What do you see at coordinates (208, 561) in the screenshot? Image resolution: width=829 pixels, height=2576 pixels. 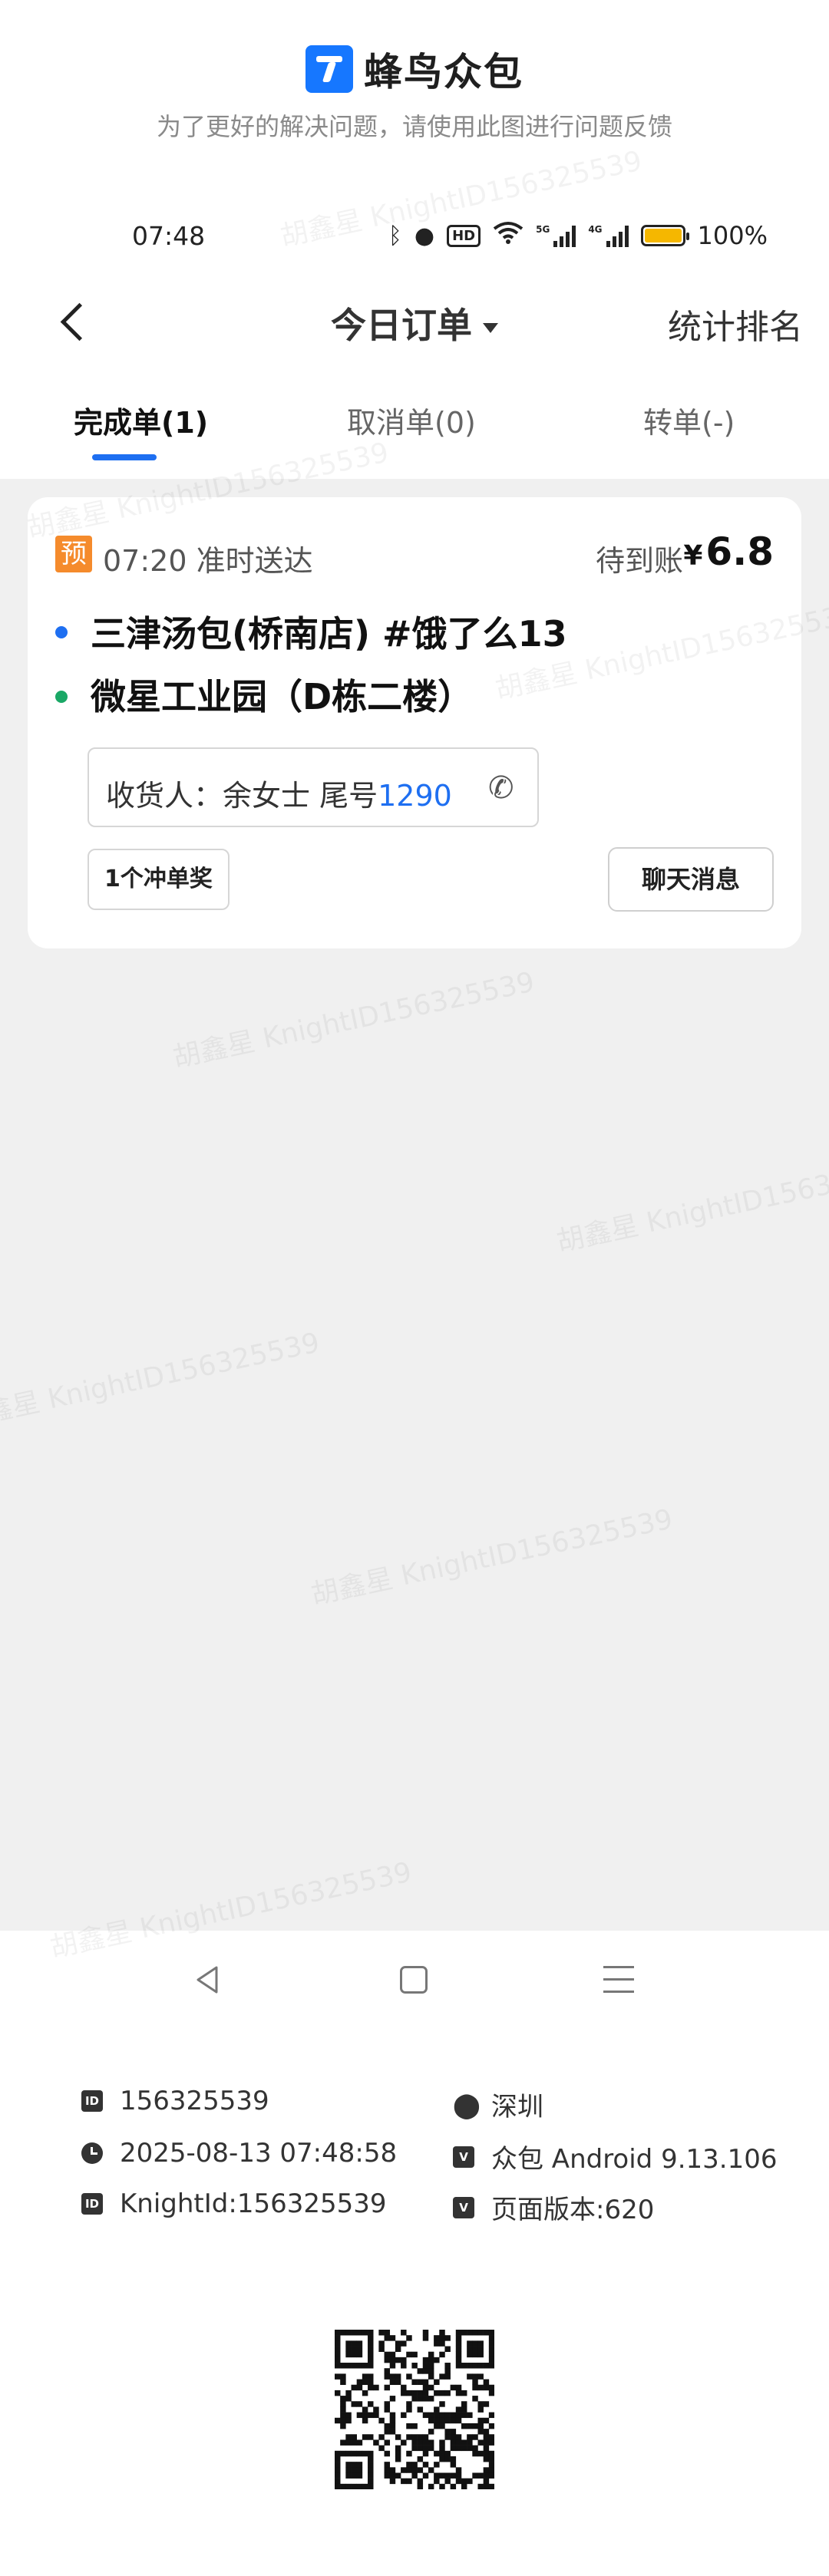 I see `delivery-time: 07:20 准时送达` at bounding box center [208, 561].